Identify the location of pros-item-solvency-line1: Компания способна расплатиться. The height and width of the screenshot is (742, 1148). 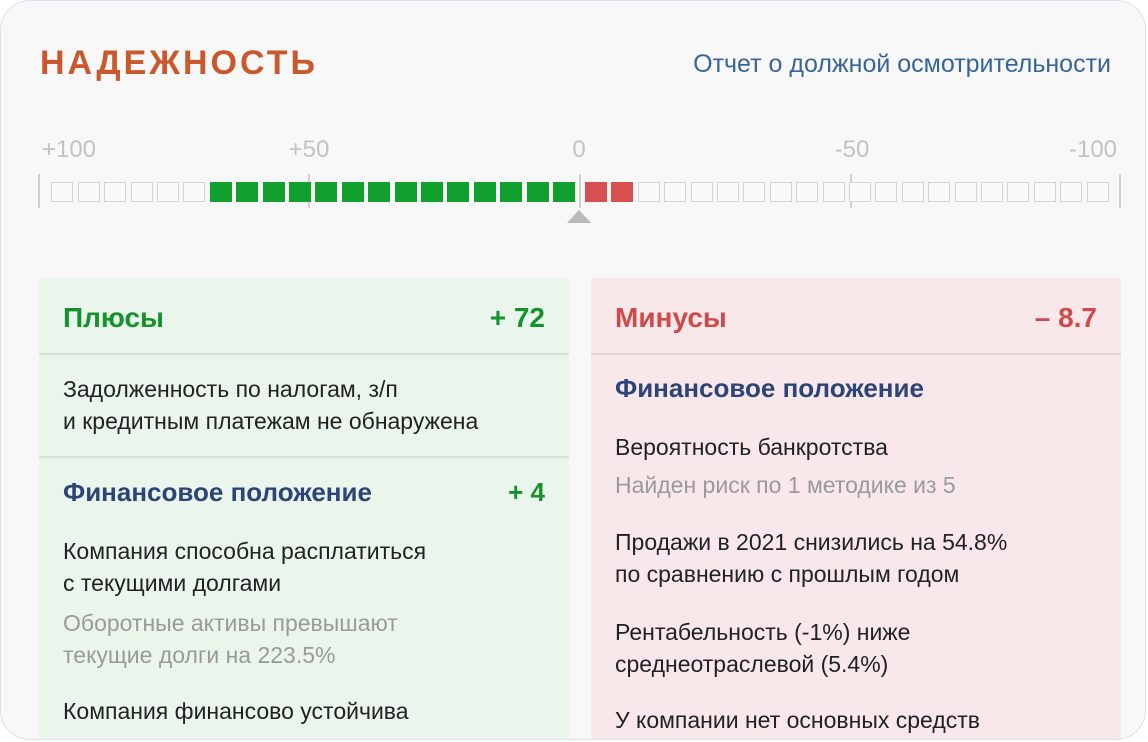
(245, 551).